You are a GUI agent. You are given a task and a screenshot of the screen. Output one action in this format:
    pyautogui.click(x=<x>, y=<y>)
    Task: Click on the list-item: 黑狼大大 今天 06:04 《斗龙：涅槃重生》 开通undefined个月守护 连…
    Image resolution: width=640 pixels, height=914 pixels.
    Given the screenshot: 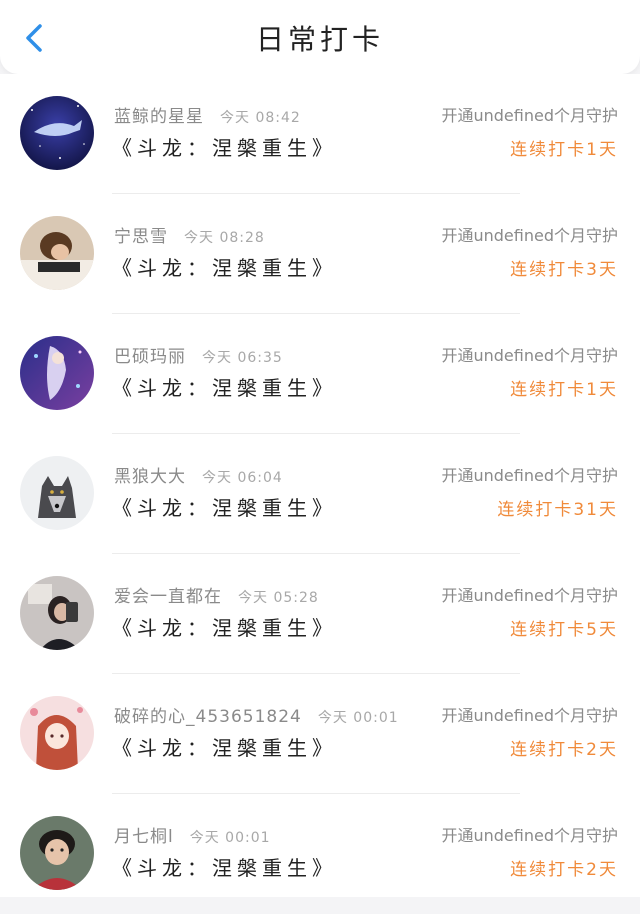 What is the action you would take?
    pyautogui.click(x=320, y=494)
    